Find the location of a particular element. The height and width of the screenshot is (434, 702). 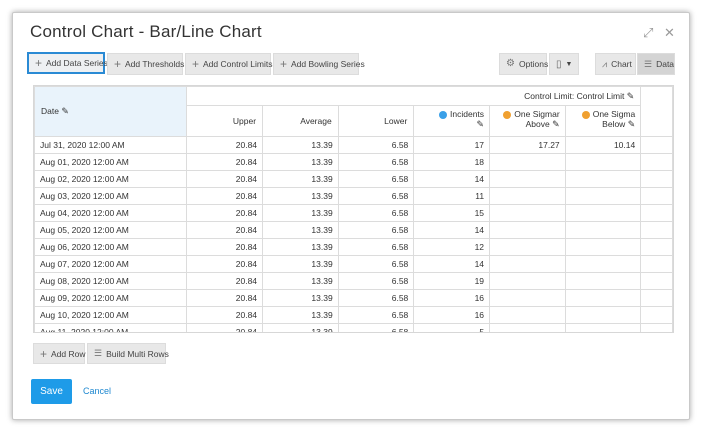

cell-incidents: 15 is located at coordinates (452, 213).